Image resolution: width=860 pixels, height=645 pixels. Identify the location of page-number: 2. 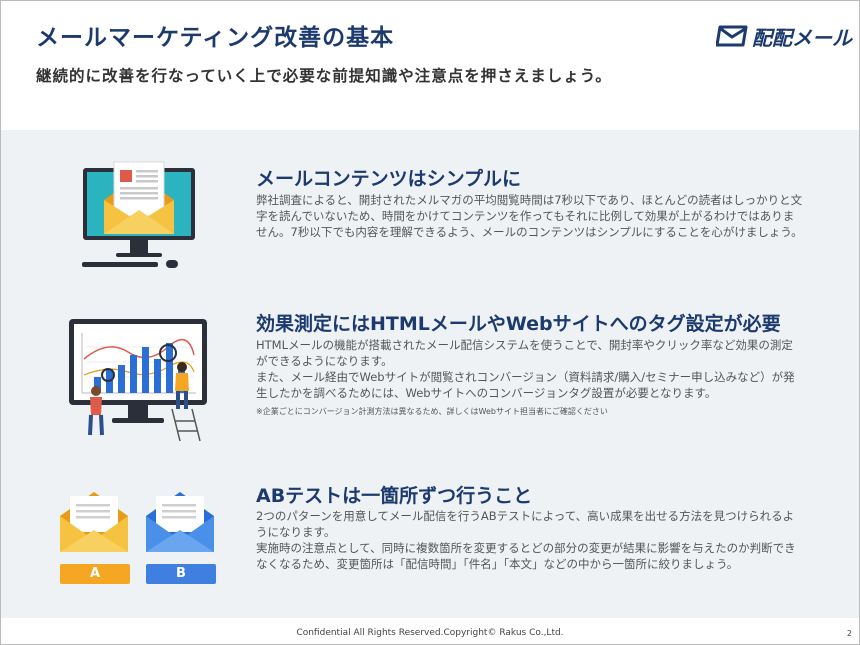
(849, 633).